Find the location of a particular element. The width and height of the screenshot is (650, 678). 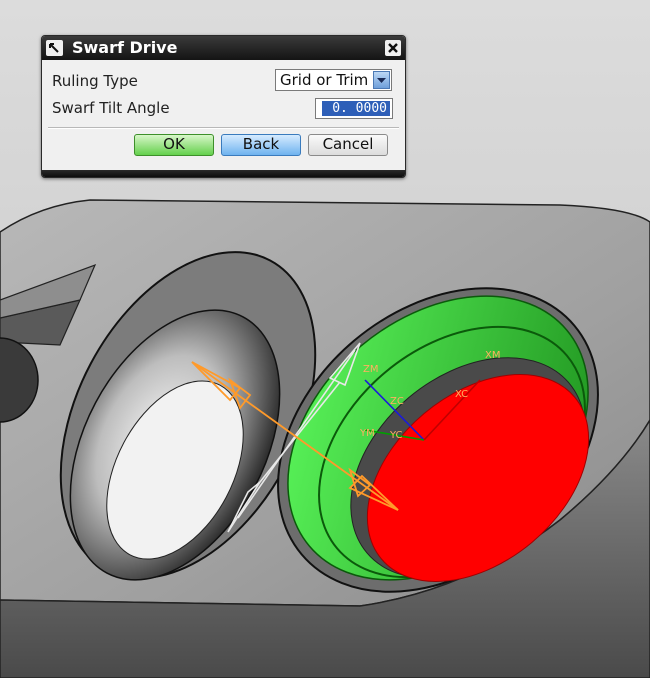

dialog-title: Swarf Drive is located at coordinates (125, 47).